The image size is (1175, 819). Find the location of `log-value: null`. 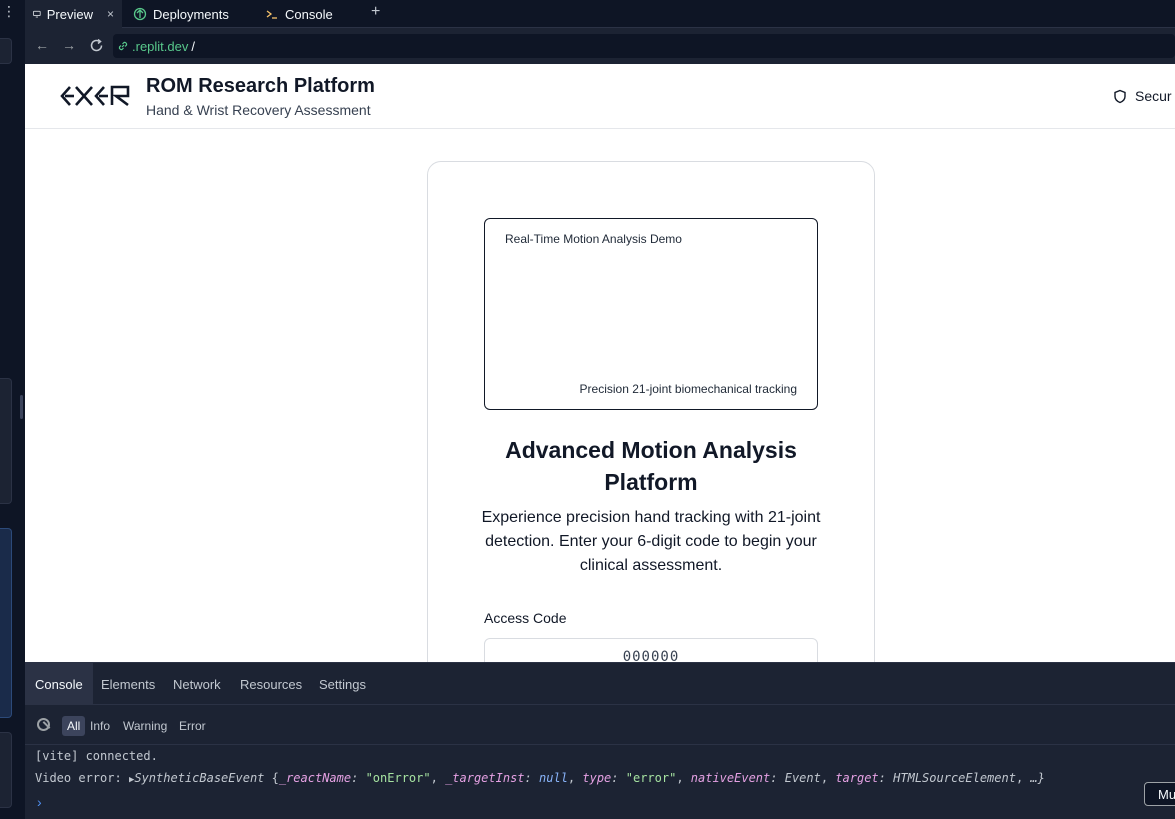

log-value: null is located at coordinates (553, 778).